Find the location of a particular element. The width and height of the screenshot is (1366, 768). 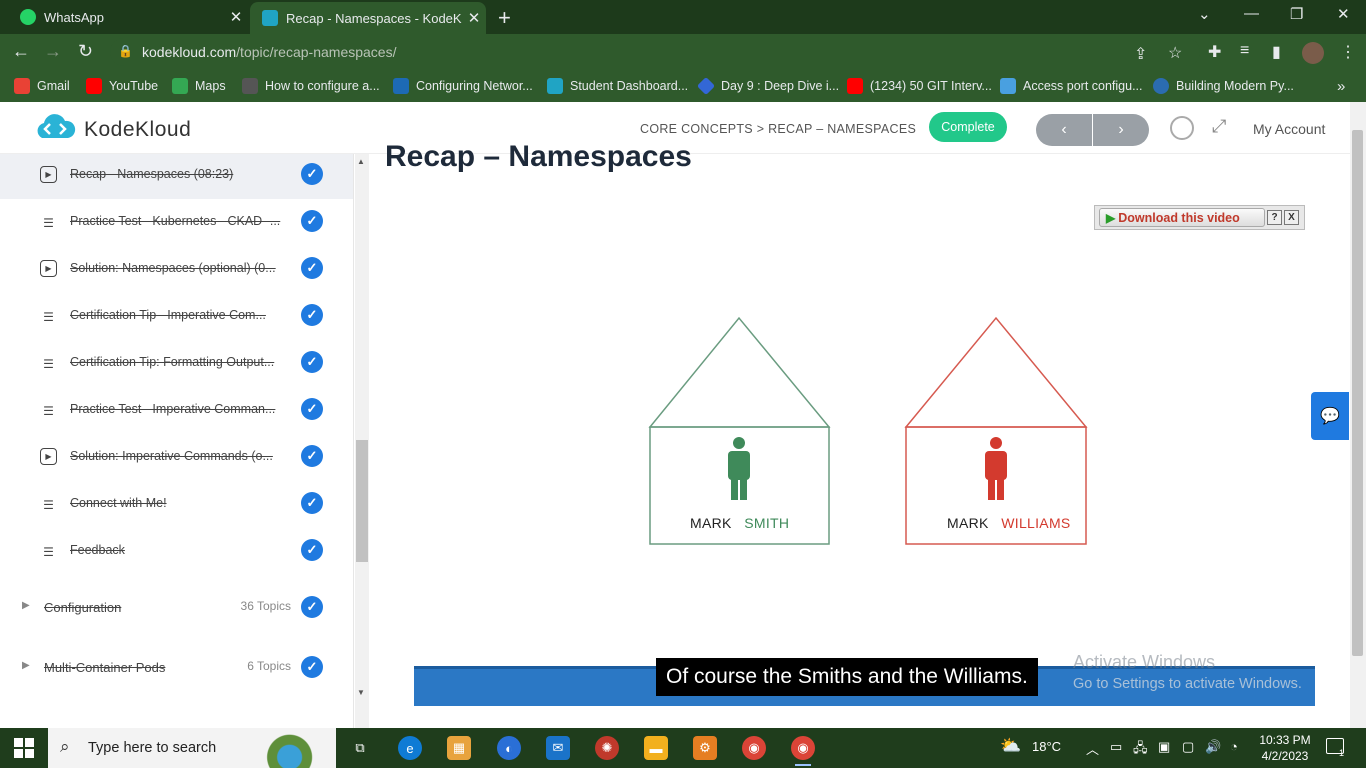

side-panel-icon: ▮ is located at coordinates (1276, 52).